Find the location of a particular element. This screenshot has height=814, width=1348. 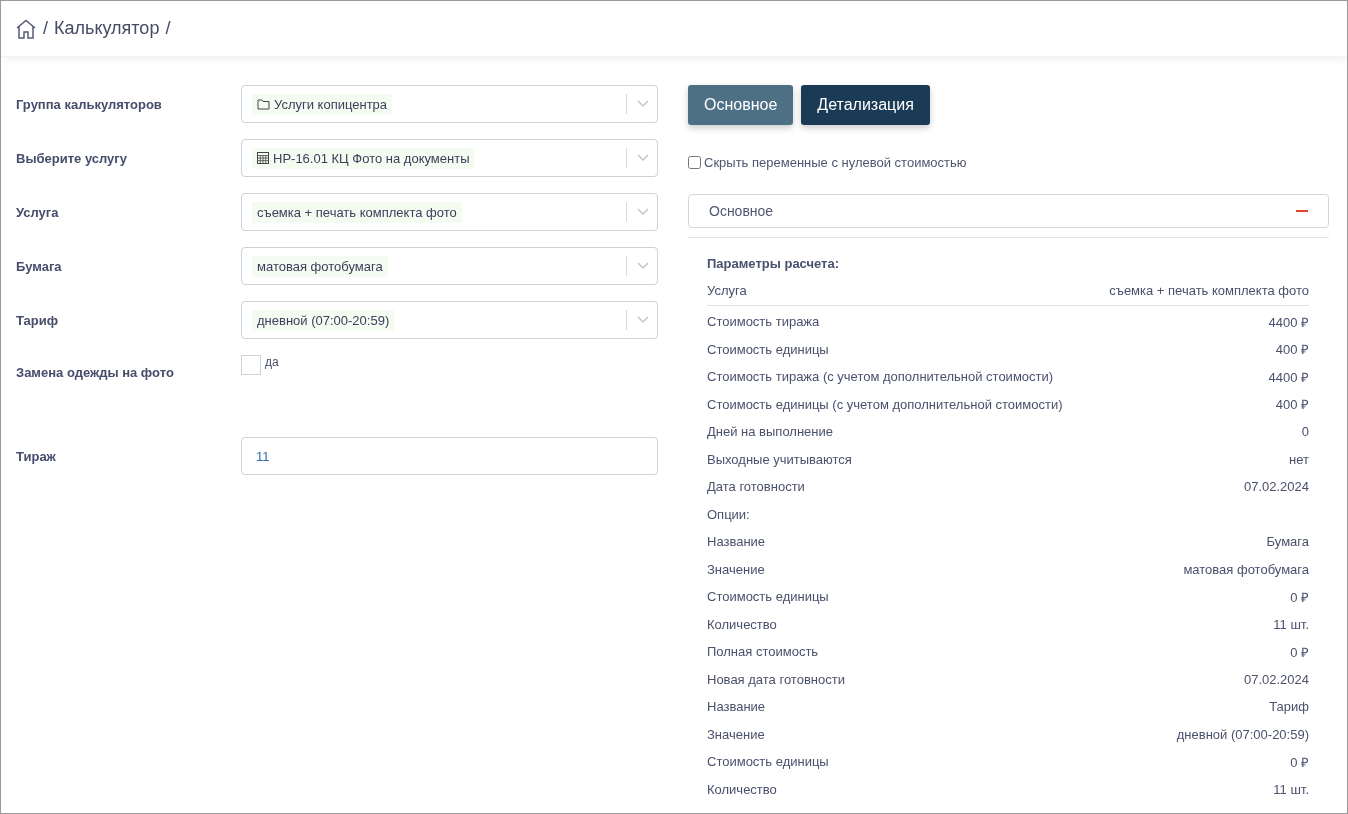

field-label: Тираж is located at coordinates (36, 456).